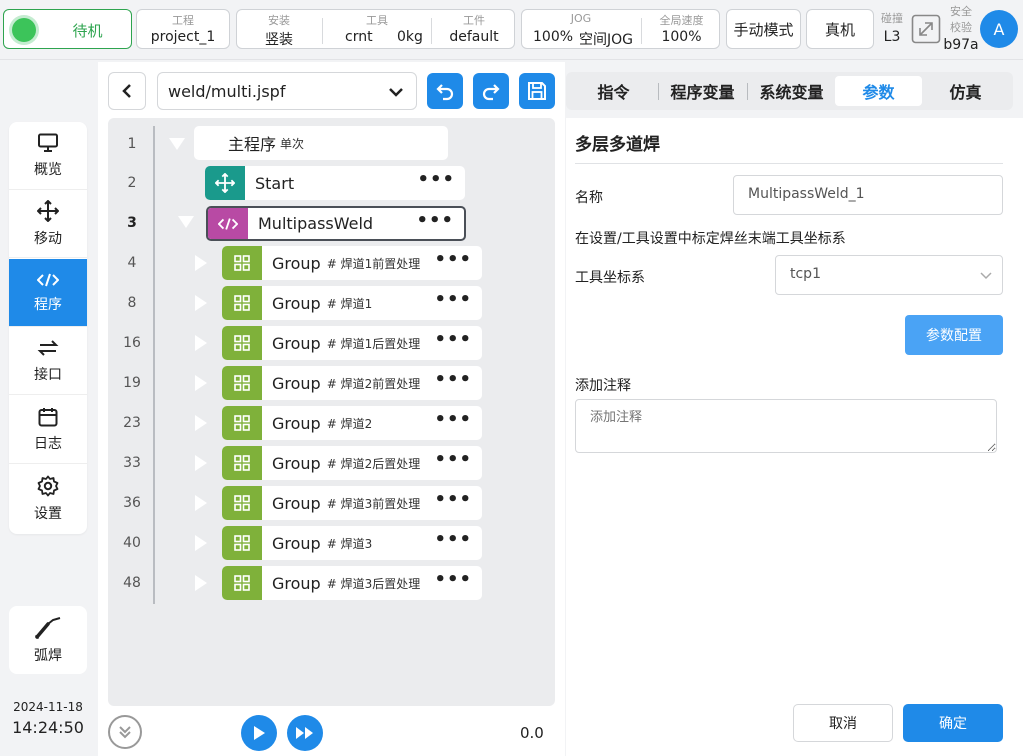  What do you see at coordinates (375, 29) in the screenshot?
I see `install-tool-workpiece-group: 安装 竖装 工具 crnt 0kg 工件 default` at bounding box center [375, 29].